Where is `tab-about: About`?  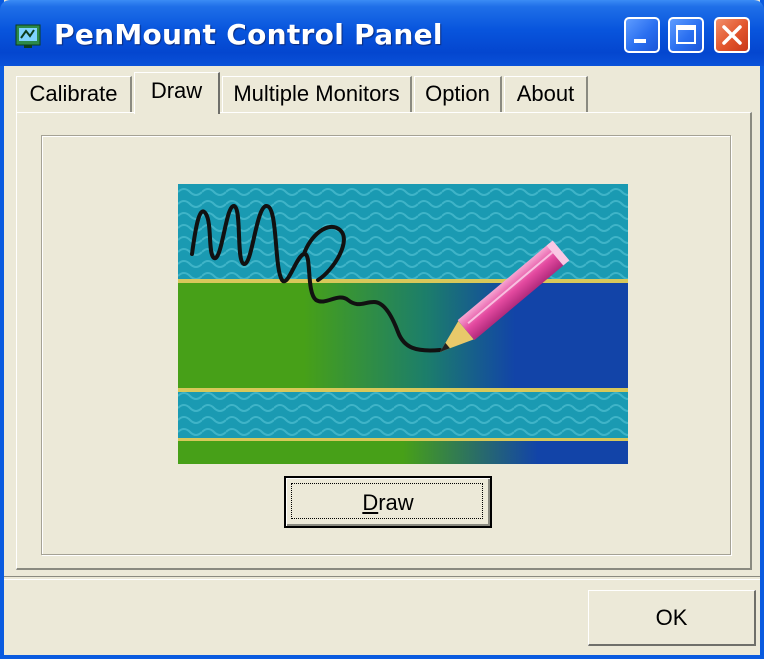
tab-about: About is located at coordinates (546, 94).